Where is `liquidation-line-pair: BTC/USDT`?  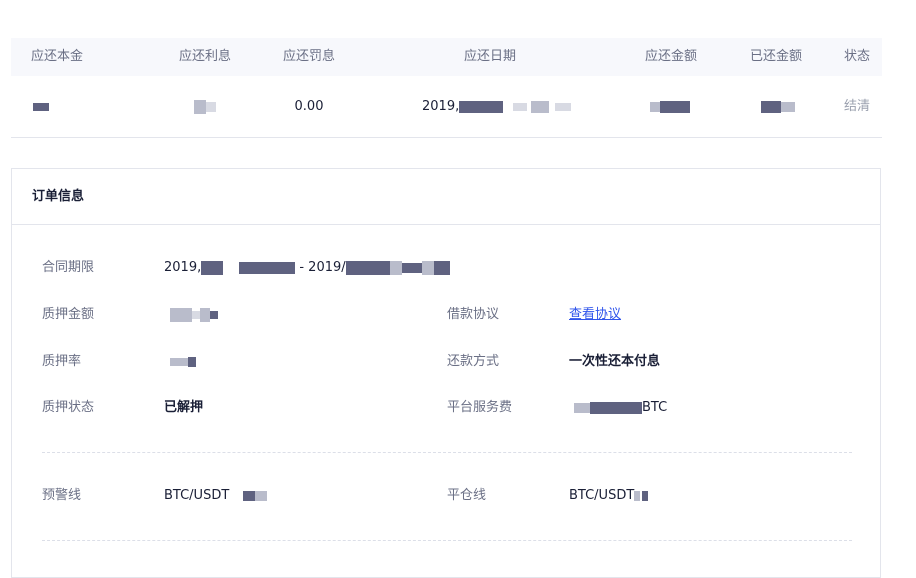
liquidation-line-pair: BTC/USDT is located at coordinates (602, 495).